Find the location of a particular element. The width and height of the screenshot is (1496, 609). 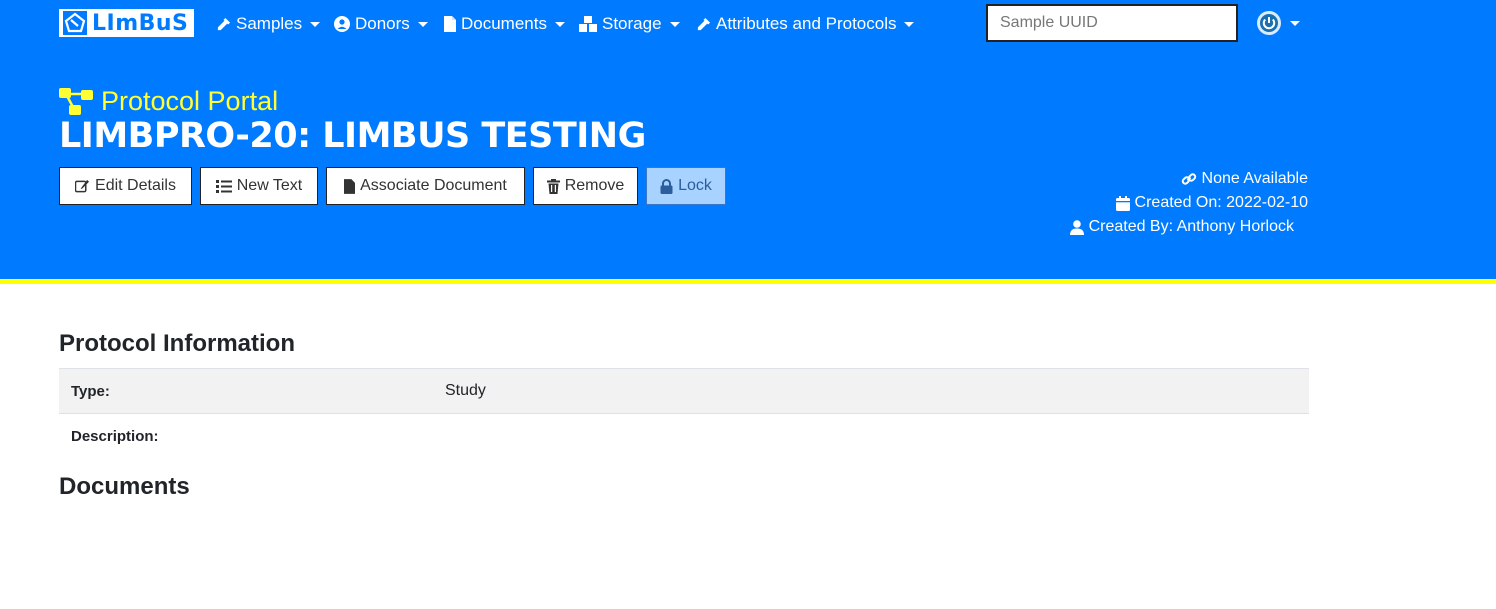

created-by-text: Created By: Anthony Horlock is located at coordinates (1191, 226).